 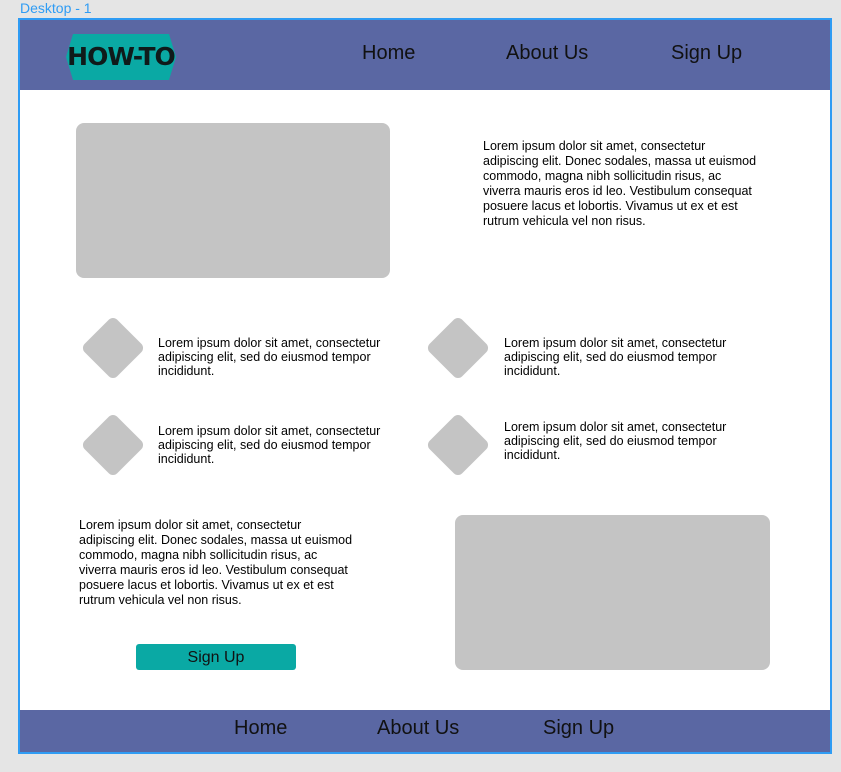 What do you see at coordinates (233, 200) in the screenshot?
I see `hero-image-placeholder` at bounding box center [233, 200].